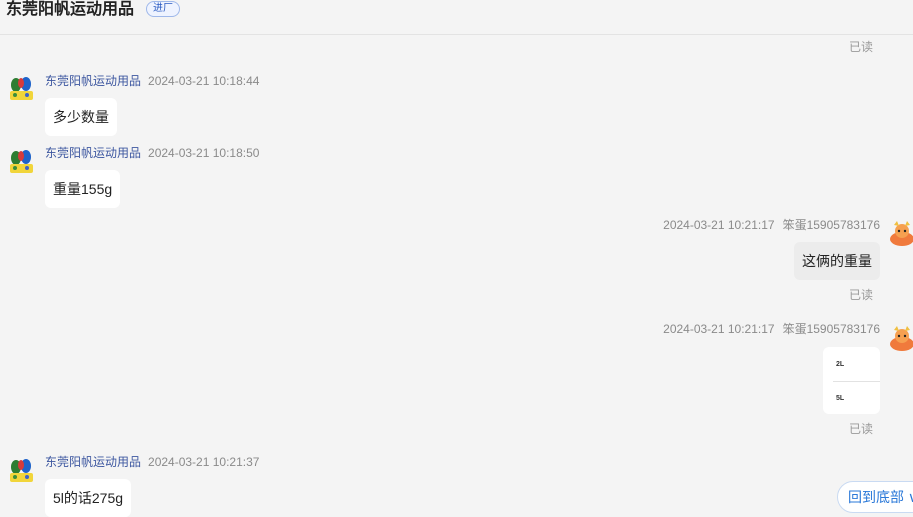  What do you see at coordinates (204, 462) in the screenshot?
I see `message-time: 2024-03-21 10:21:37` at bounding box center [204, 462].